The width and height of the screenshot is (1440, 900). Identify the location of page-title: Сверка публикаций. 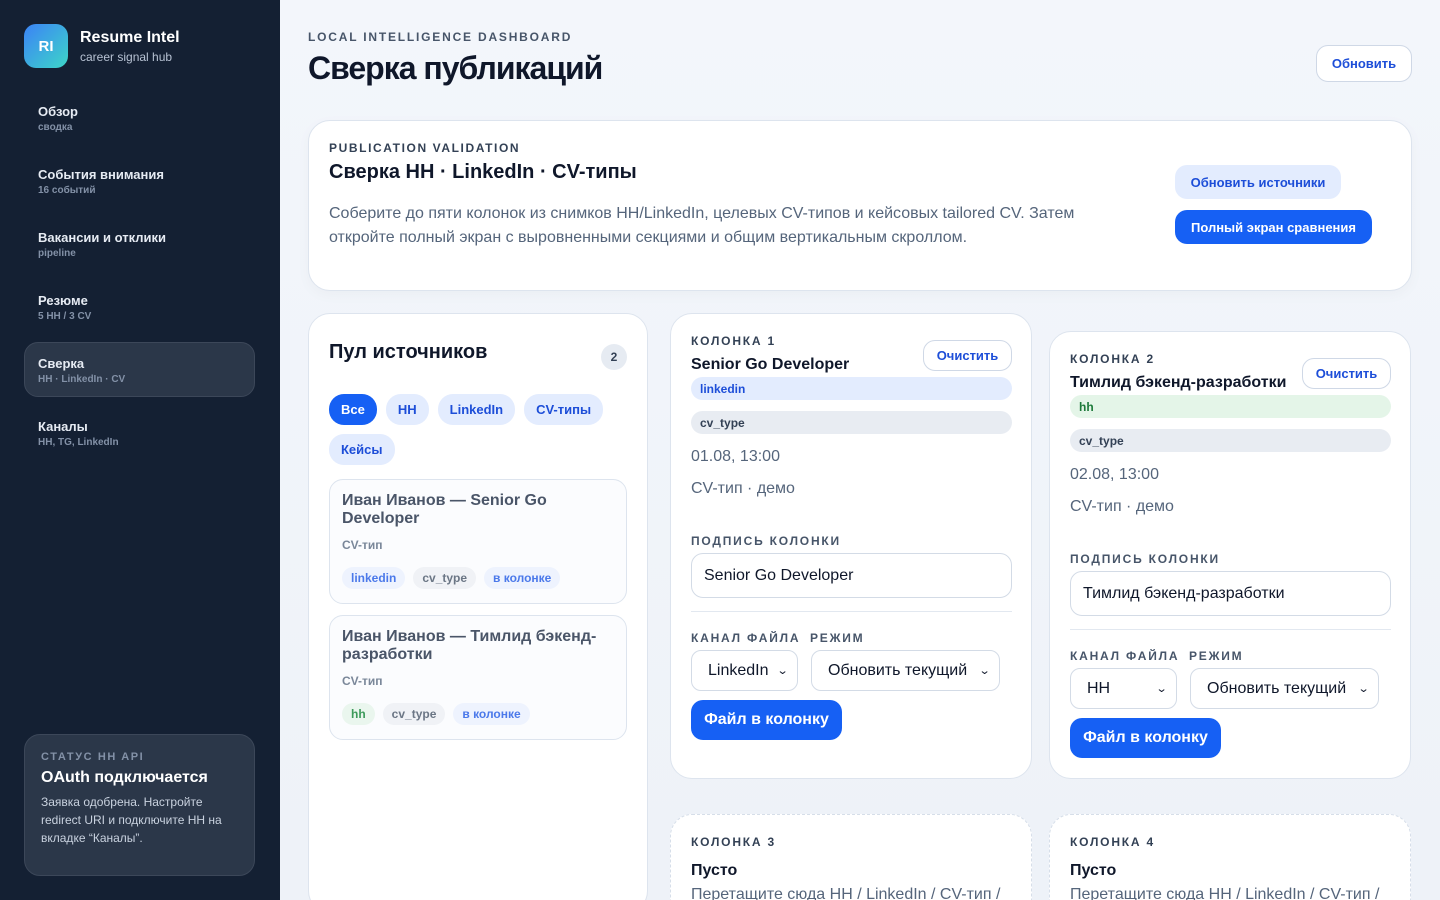
(455, 68).